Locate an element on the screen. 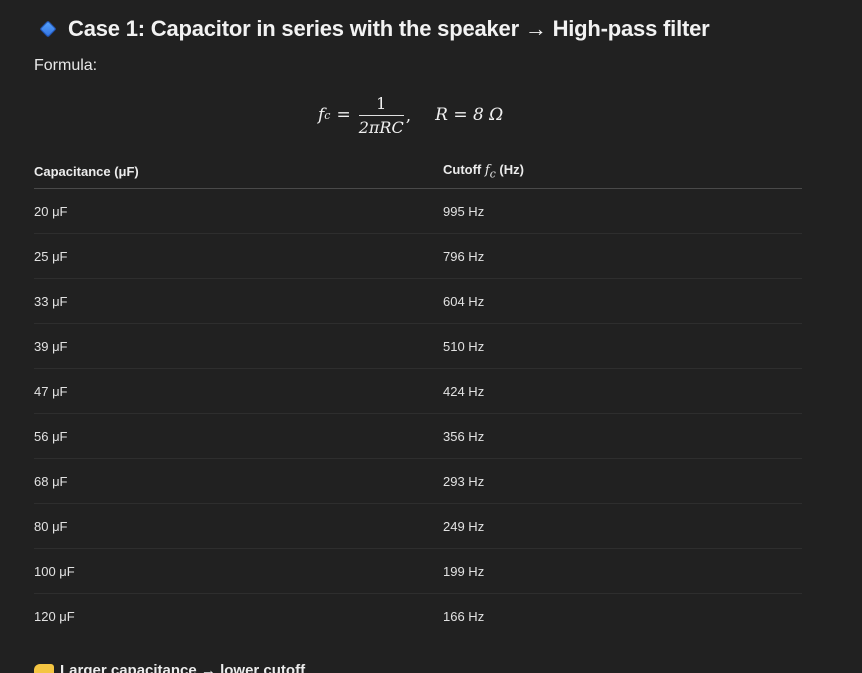 Image resolution: width=862 pixels, height=673 pixels. table-row: 120 μF 166 Hz is located at coordinates (418, 616).